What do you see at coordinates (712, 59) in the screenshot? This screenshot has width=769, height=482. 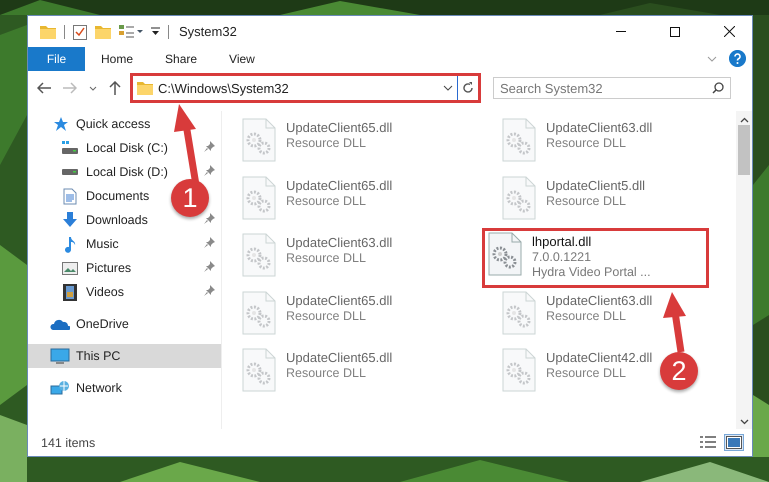 I see `chevron-down-icon` at bounding box center [712, 59].